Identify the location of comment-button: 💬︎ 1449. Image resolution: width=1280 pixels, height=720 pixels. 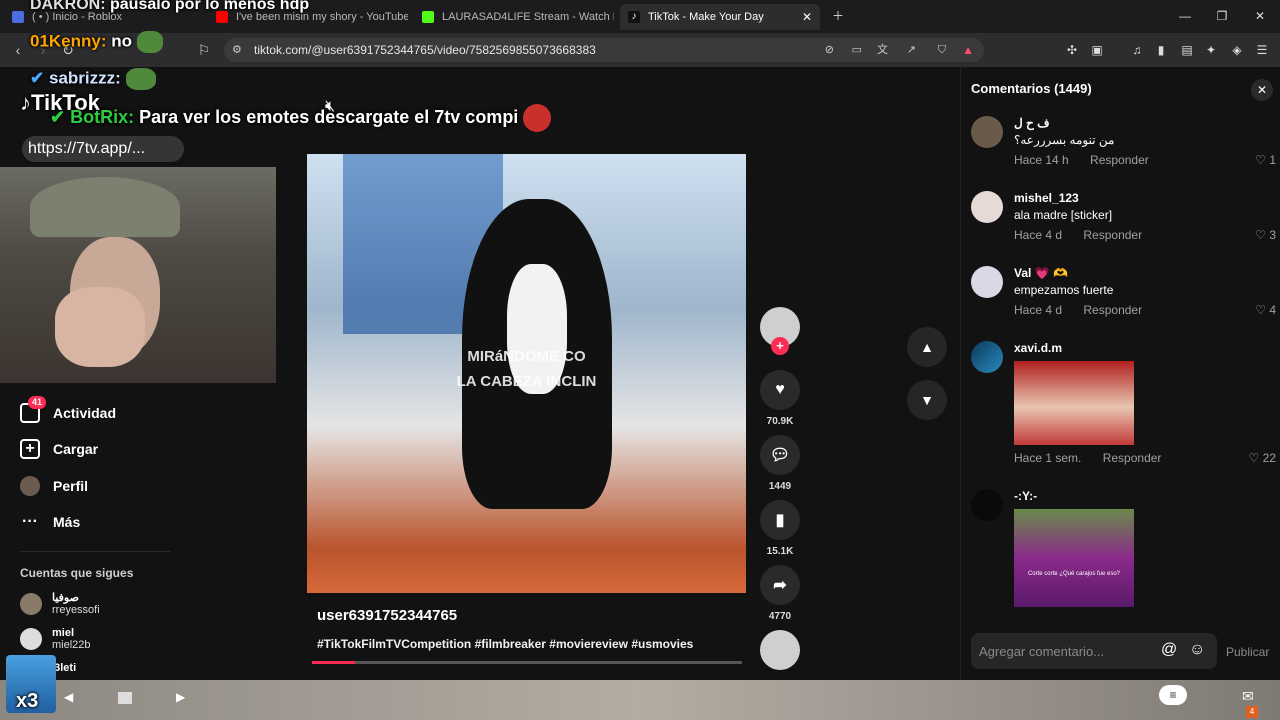
(780, 463).